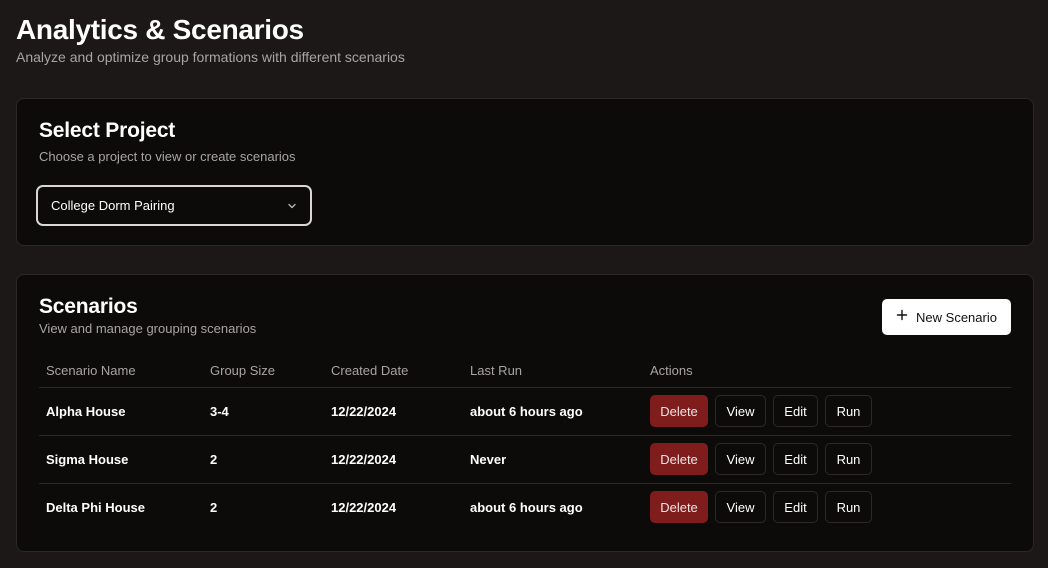 This screenshot has height=568, width=1048. Describe the element at coordinates (263, 411) in the screenshot. I see `scenario-group-size: 3-4` at that location.